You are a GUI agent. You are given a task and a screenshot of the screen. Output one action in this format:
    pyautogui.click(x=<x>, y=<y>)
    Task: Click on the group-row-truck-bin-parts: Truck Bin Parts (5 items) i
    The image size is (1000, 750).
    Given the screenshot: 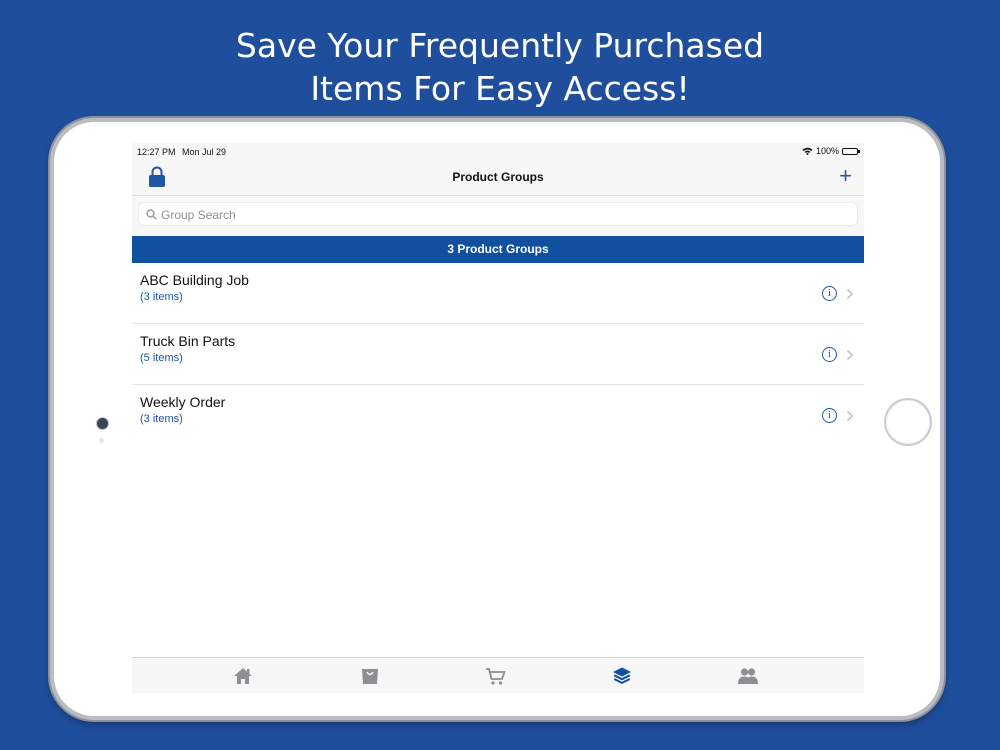 What is the action you would take?
    pyautogui.click(x=498, y=354)
    